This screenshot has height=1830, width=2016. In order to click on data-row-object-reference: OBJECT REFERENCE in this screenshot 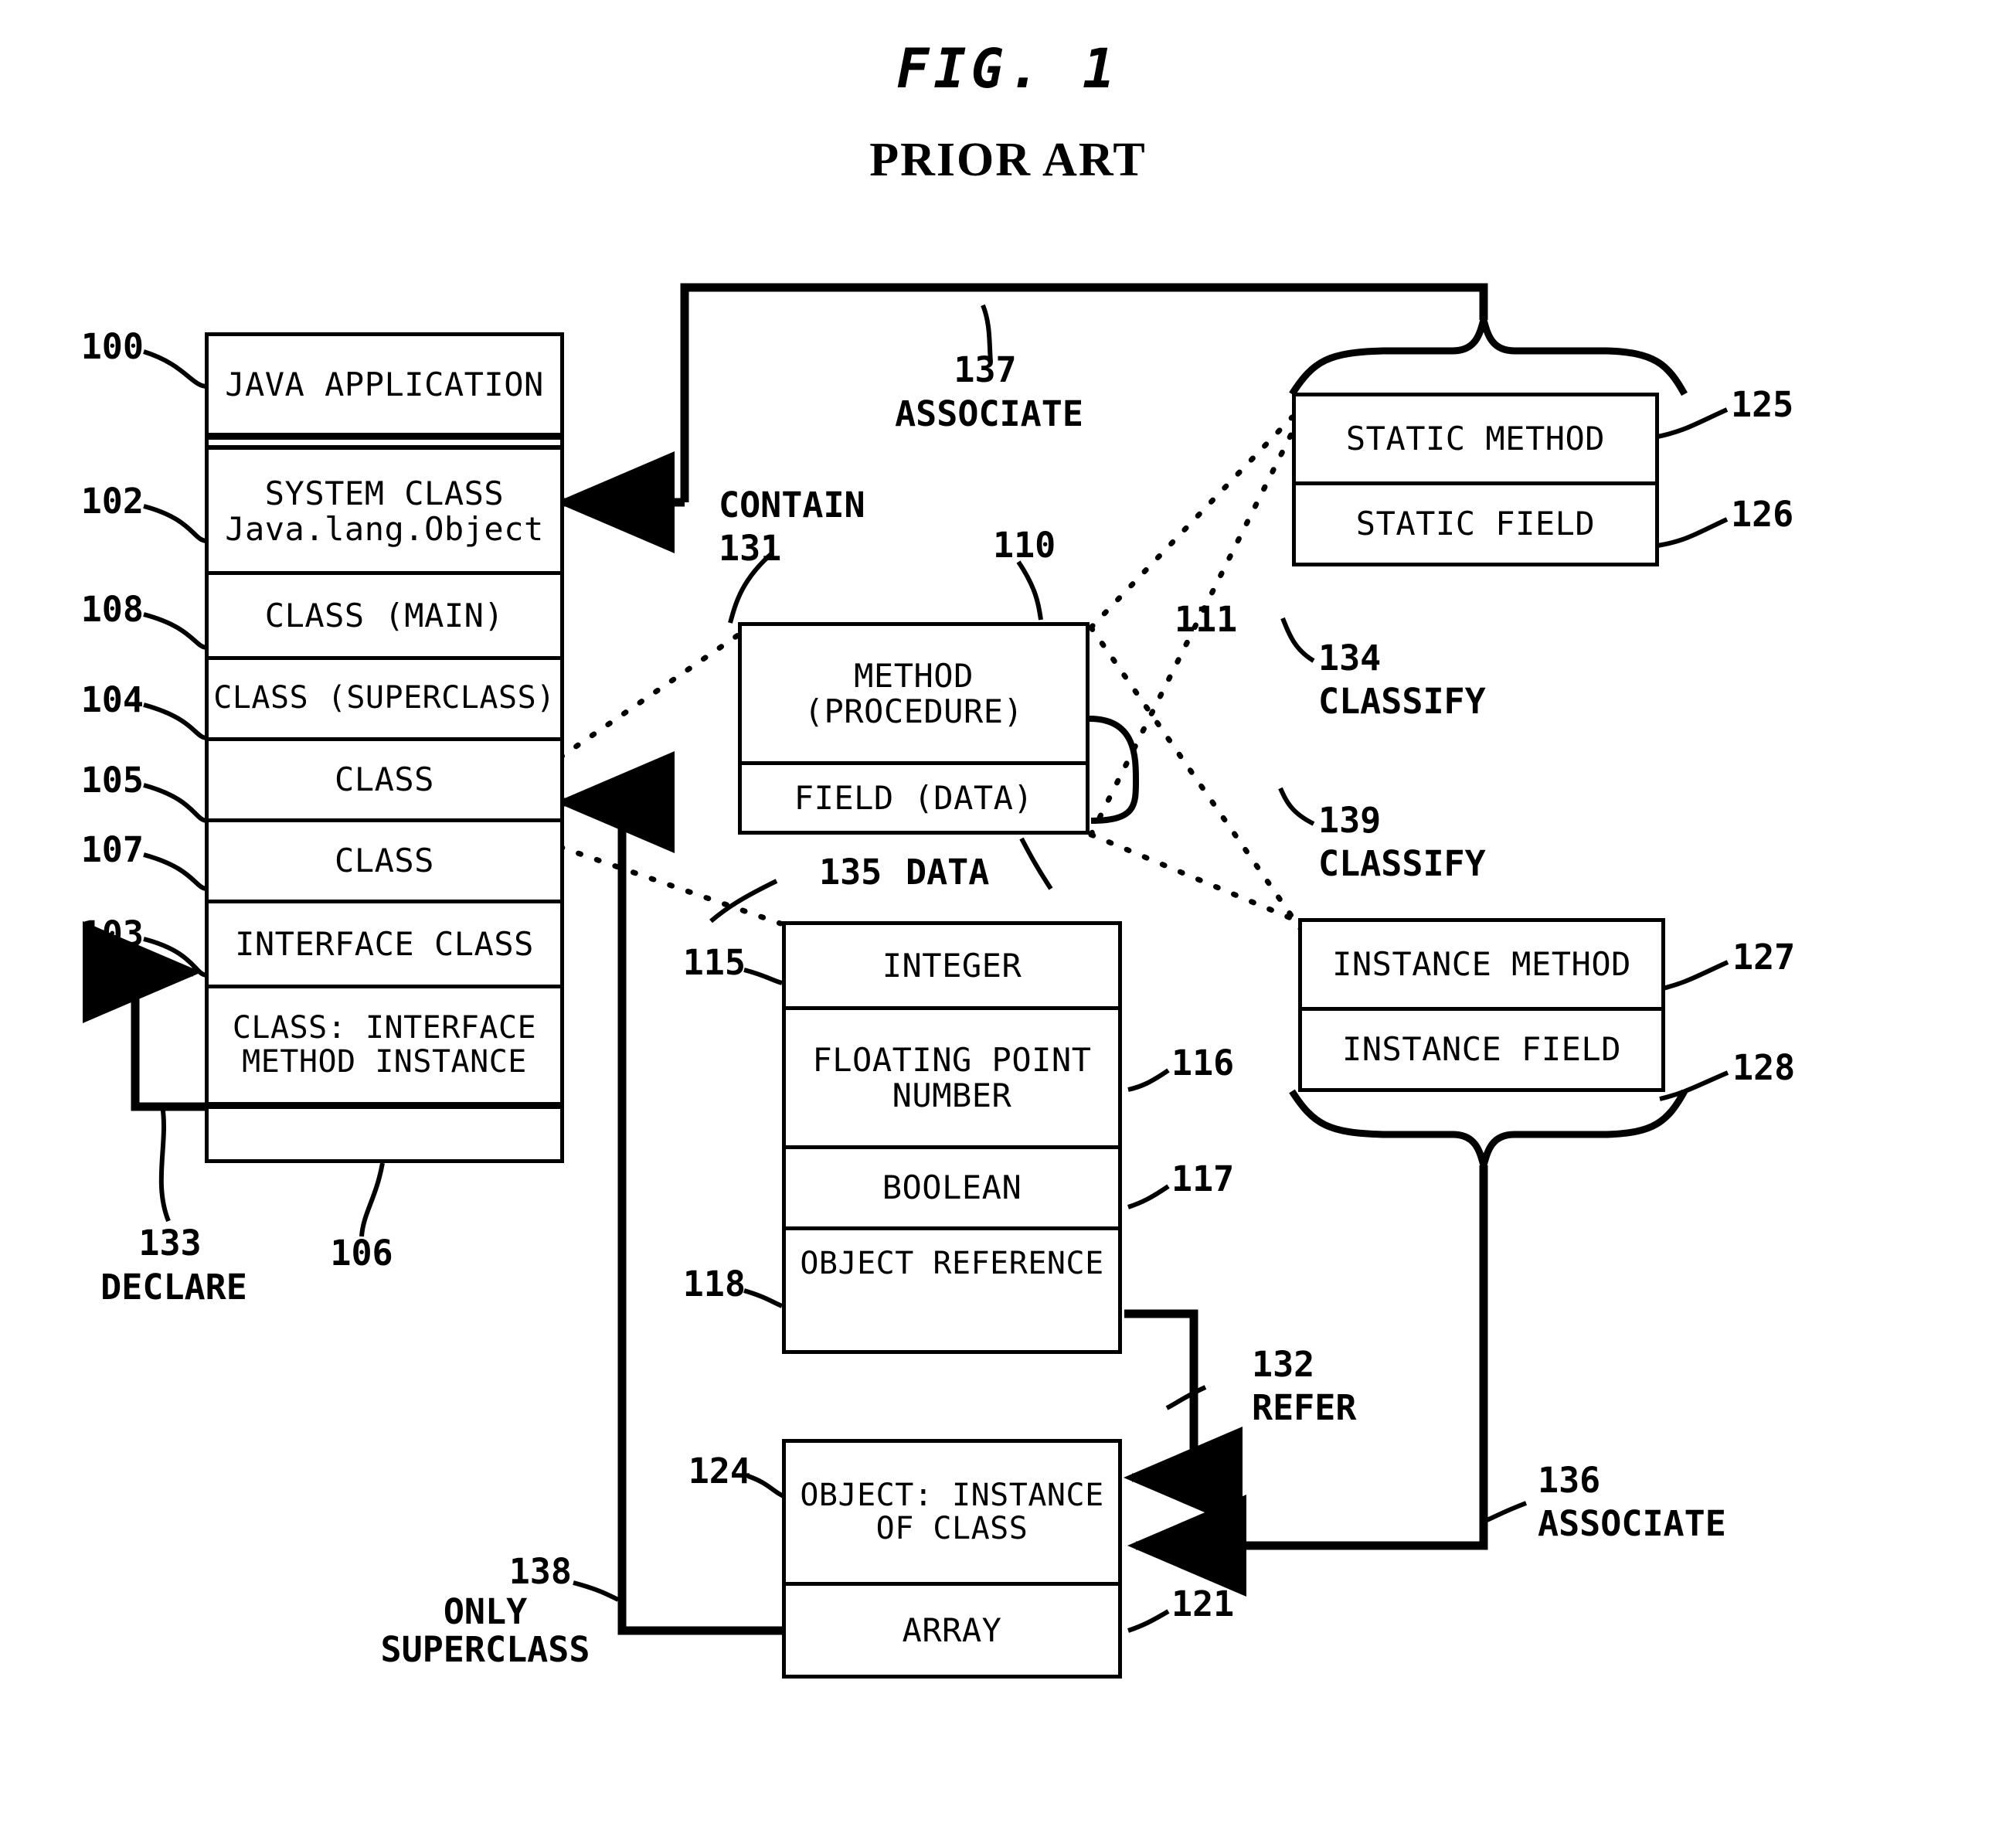, I will do `click(952, 1288)`.